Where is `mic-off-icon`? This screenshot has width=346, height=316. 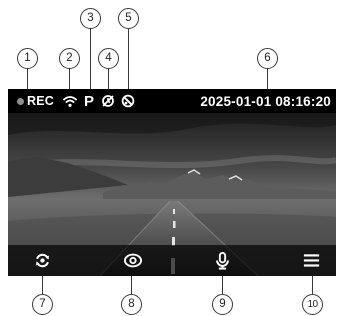
mic-off-icon is located at coordinates (128, 101).